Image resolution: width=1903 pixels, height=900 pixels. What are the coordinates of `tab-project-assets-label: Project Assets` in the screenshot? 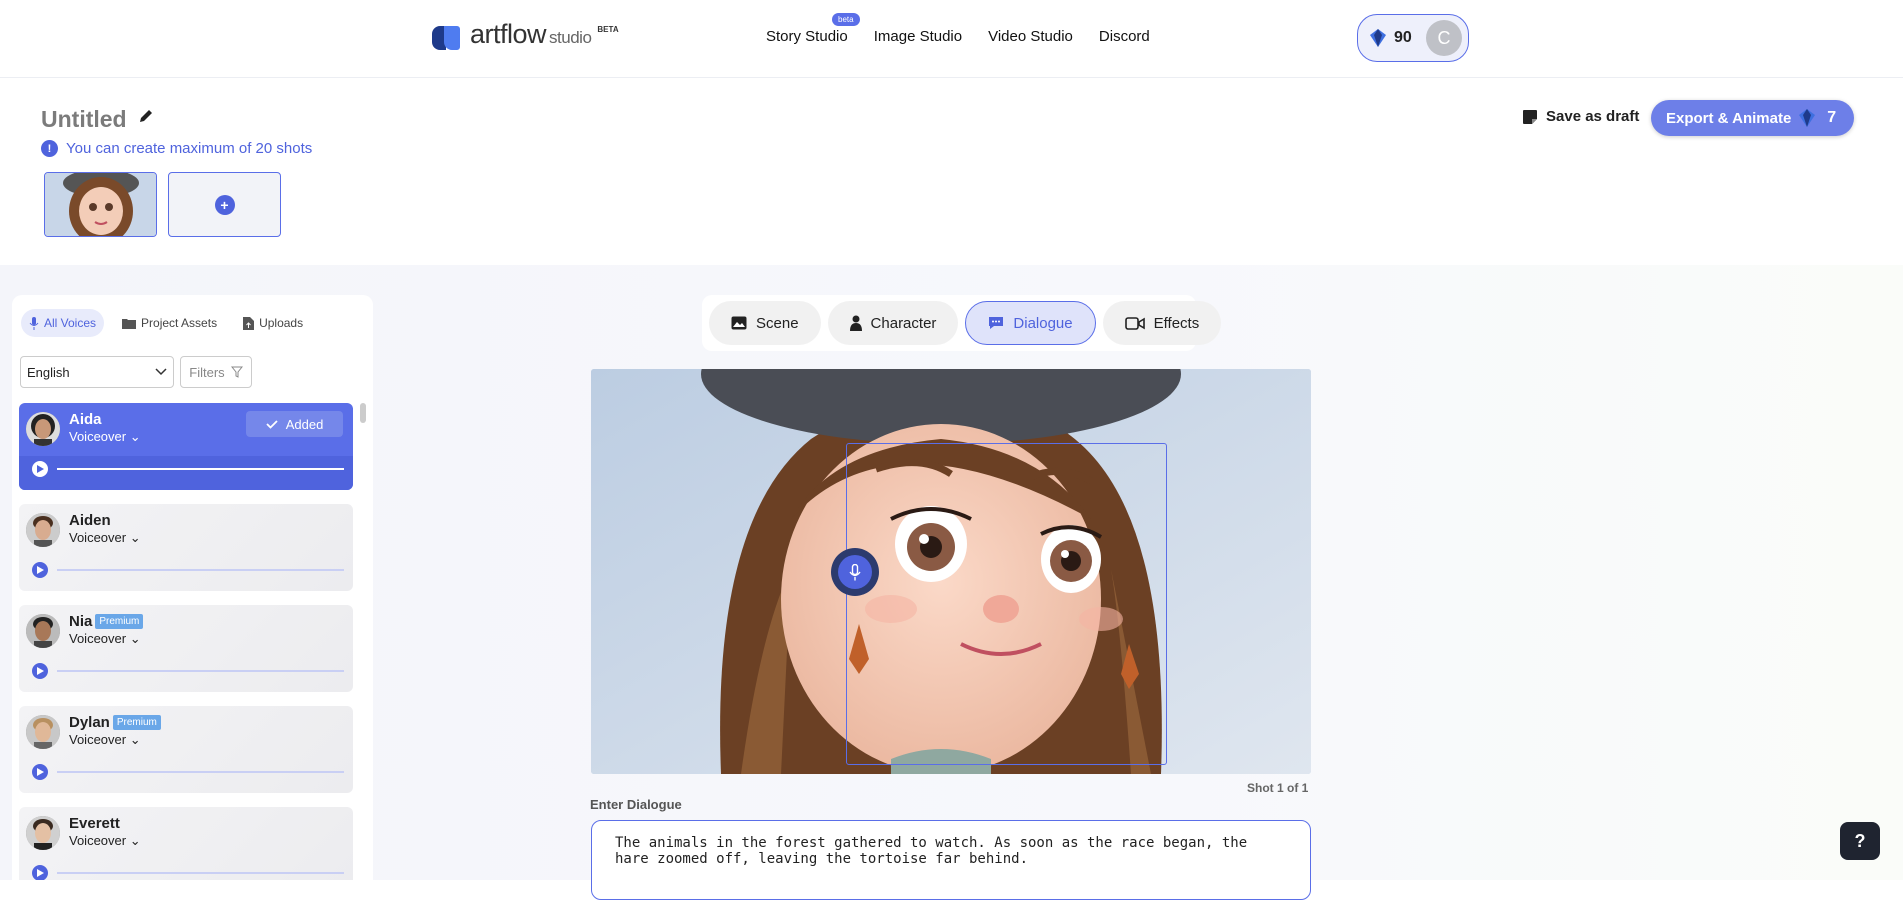 It's located at (179, 323).